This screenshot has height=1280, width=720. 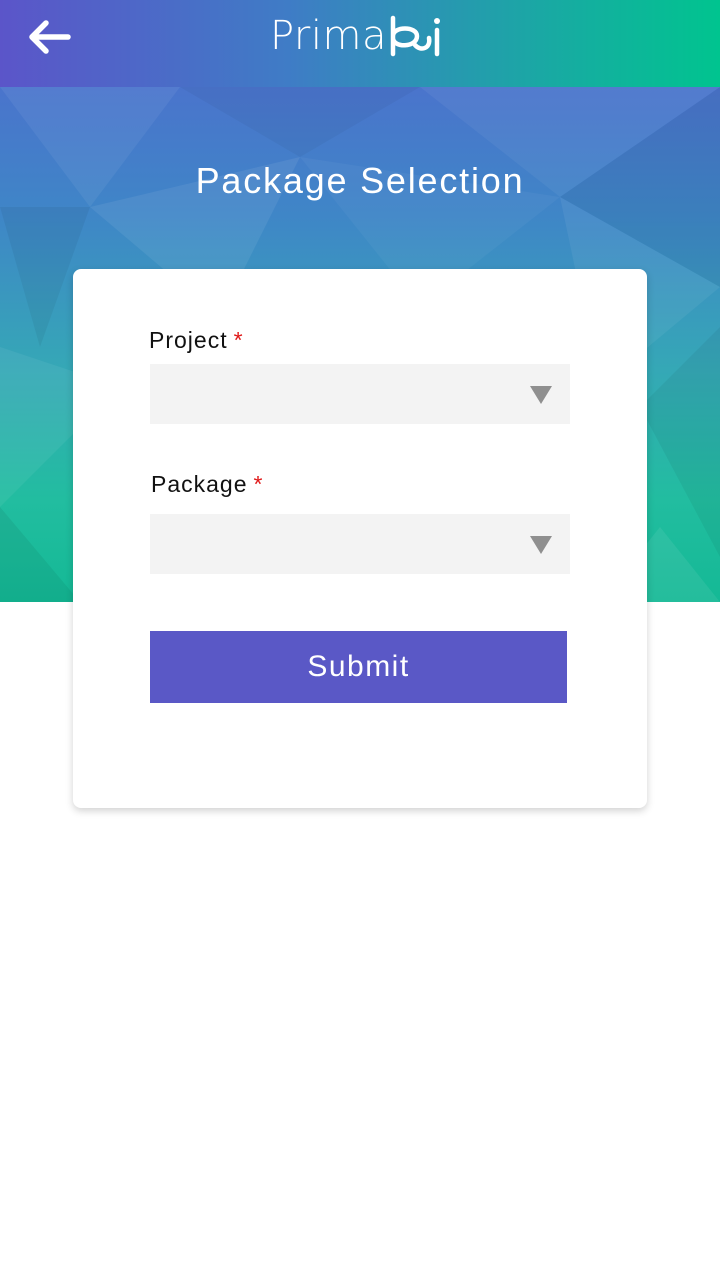 What do you see at coordinates (328, 36) in the screenshot?
I see `logo-text: Prima` at bounding box center [328, 36].